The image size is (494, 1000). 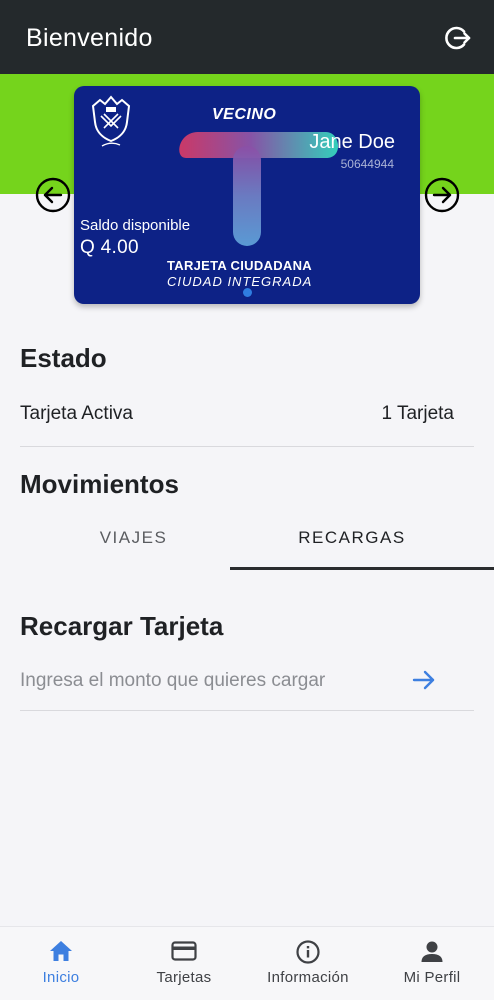 I want to click on info-icon, so click(x=308, y=952).